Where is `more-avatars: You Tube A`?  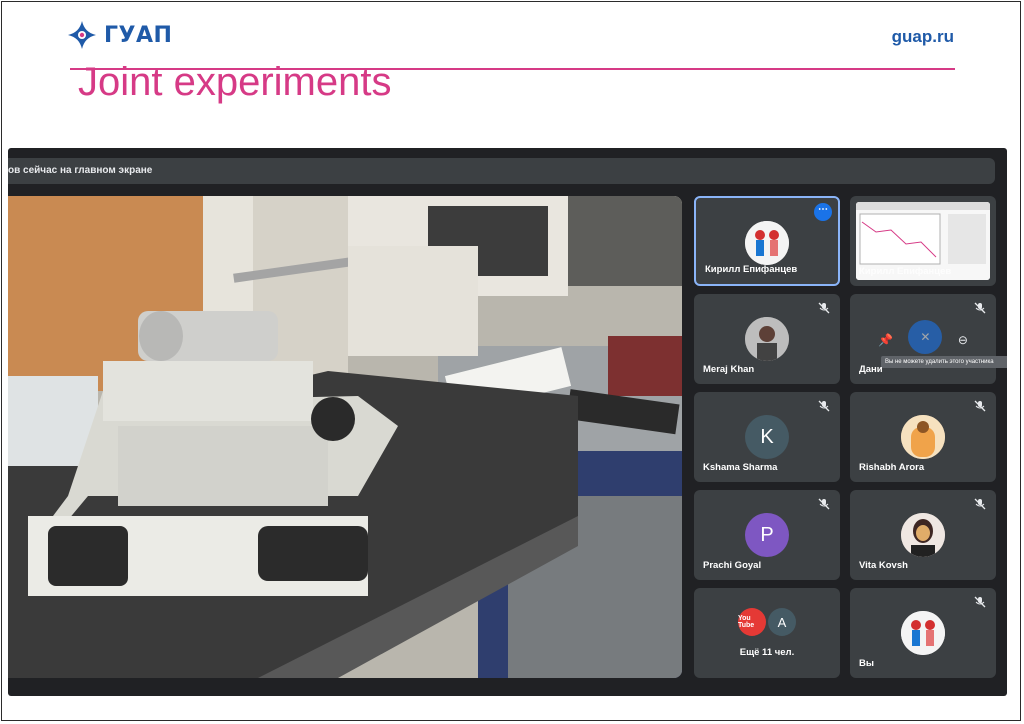
more-avatars: You Tube A is located at coordinates (768, 622).